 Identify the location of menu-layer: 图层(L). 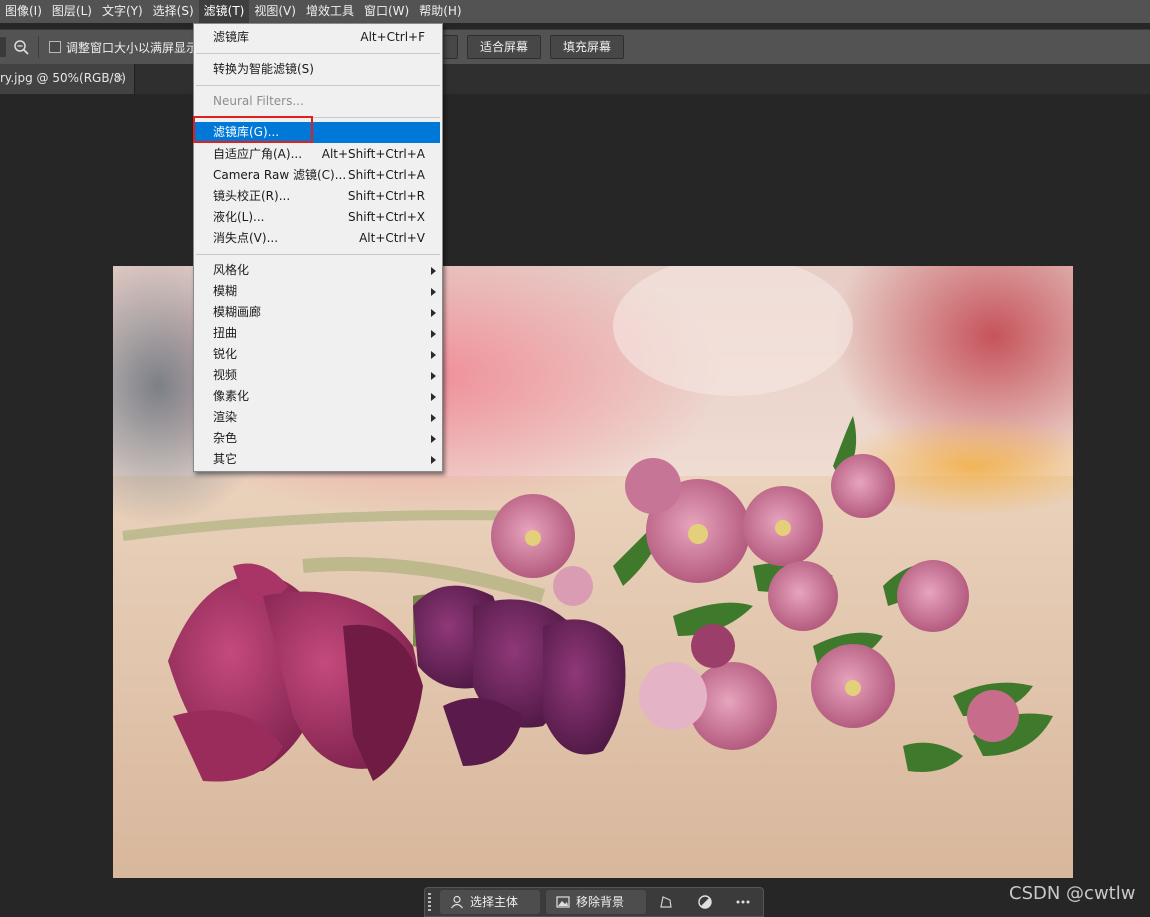
(72, 11).